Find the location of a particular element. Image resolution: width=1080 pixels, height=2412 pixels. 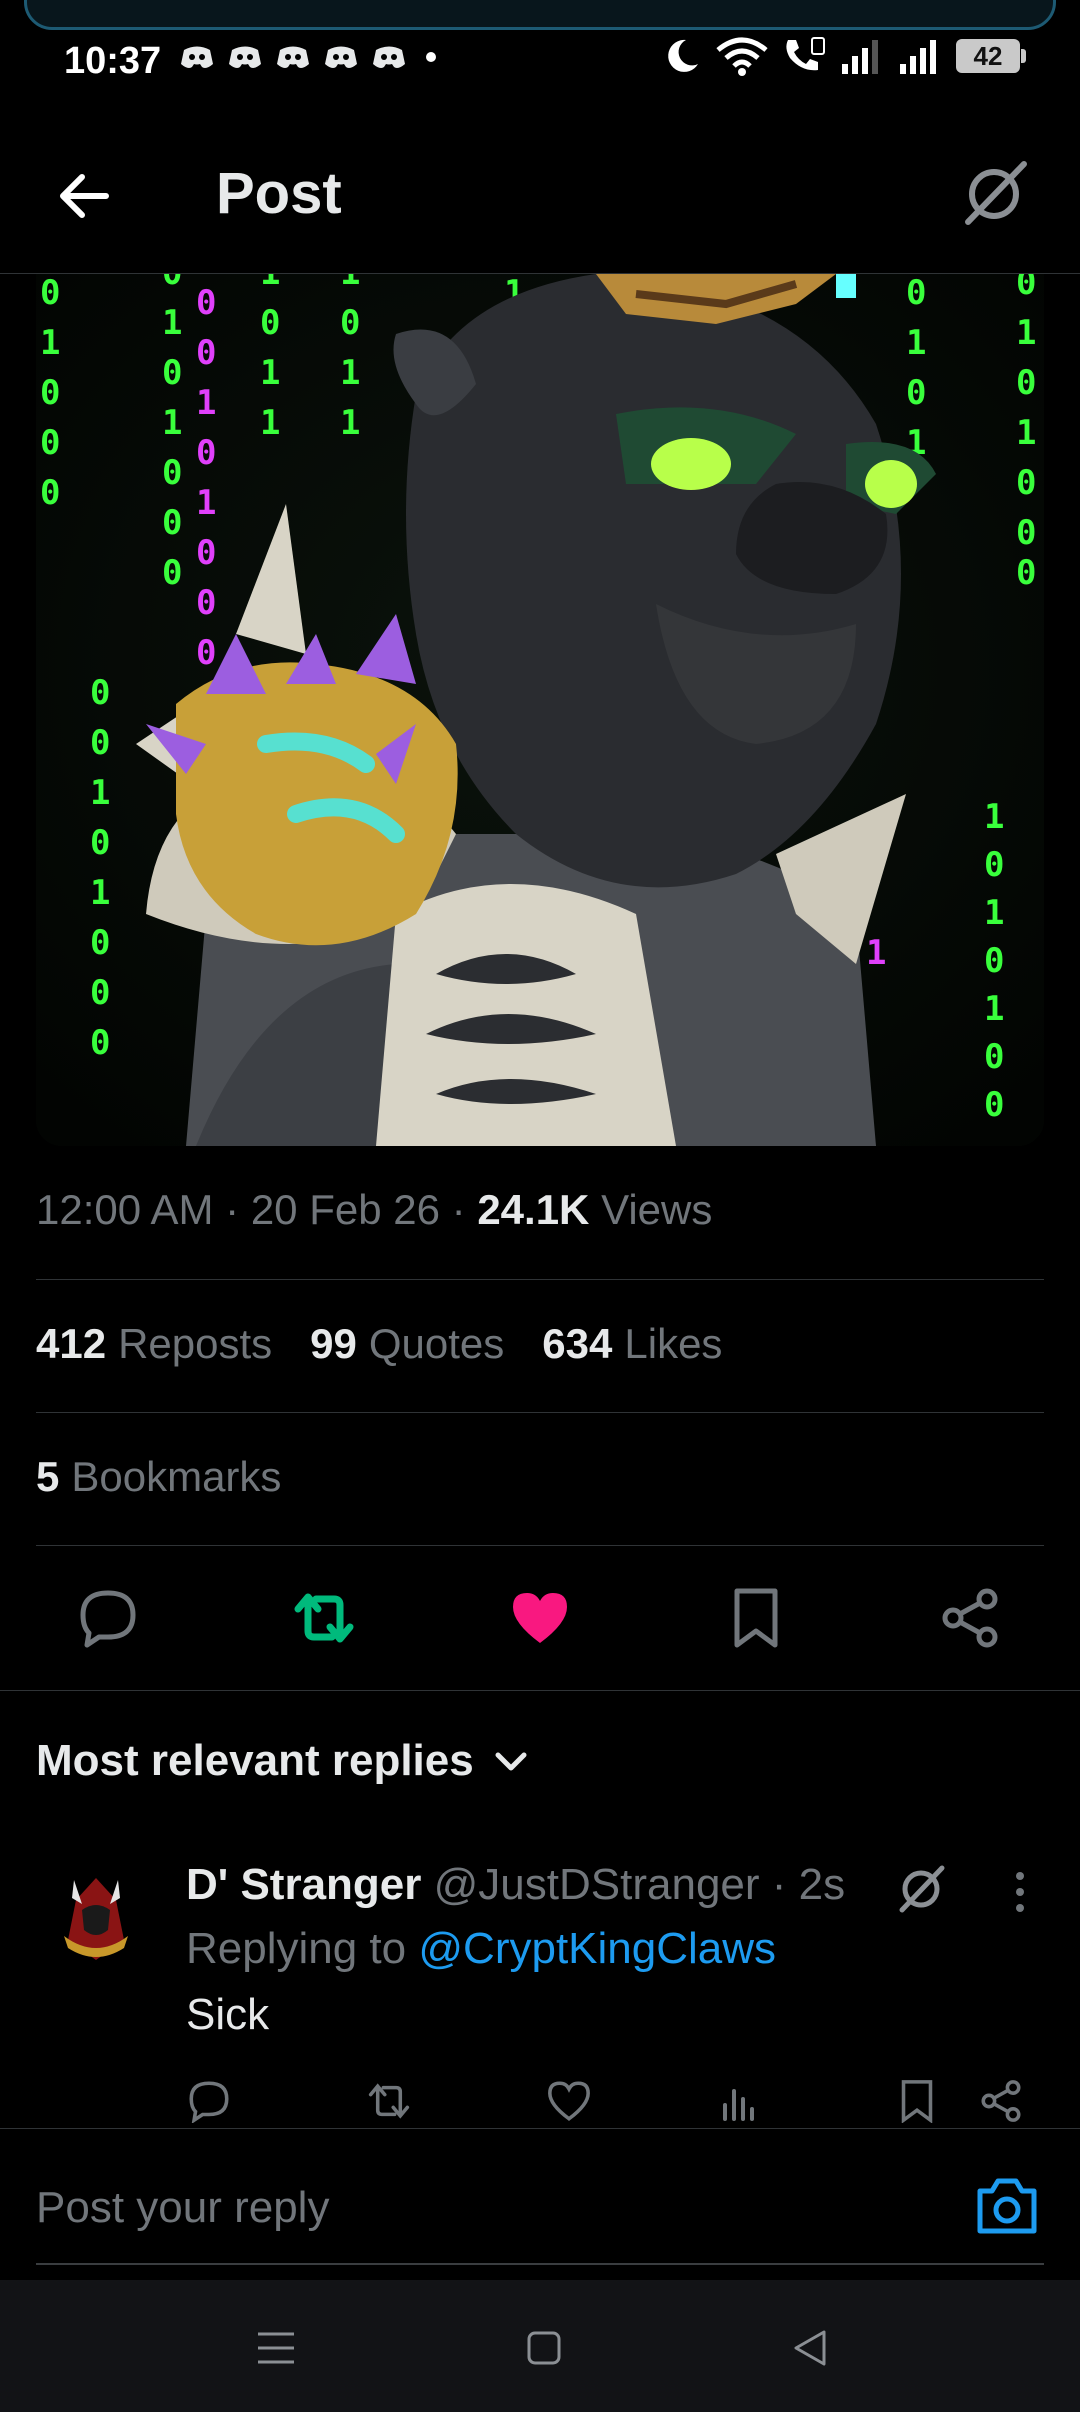

menu-icon is located at coordinates (276, 2348).